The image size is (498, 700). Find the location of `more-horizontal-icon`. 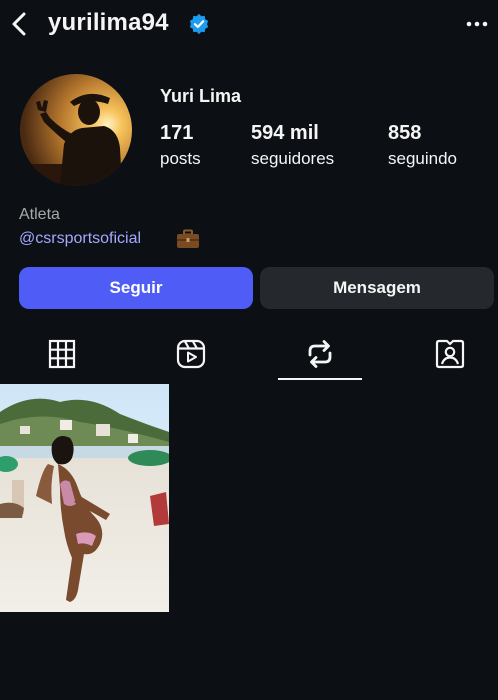

more-horizontal-icon is located at coordinates (477, 24).